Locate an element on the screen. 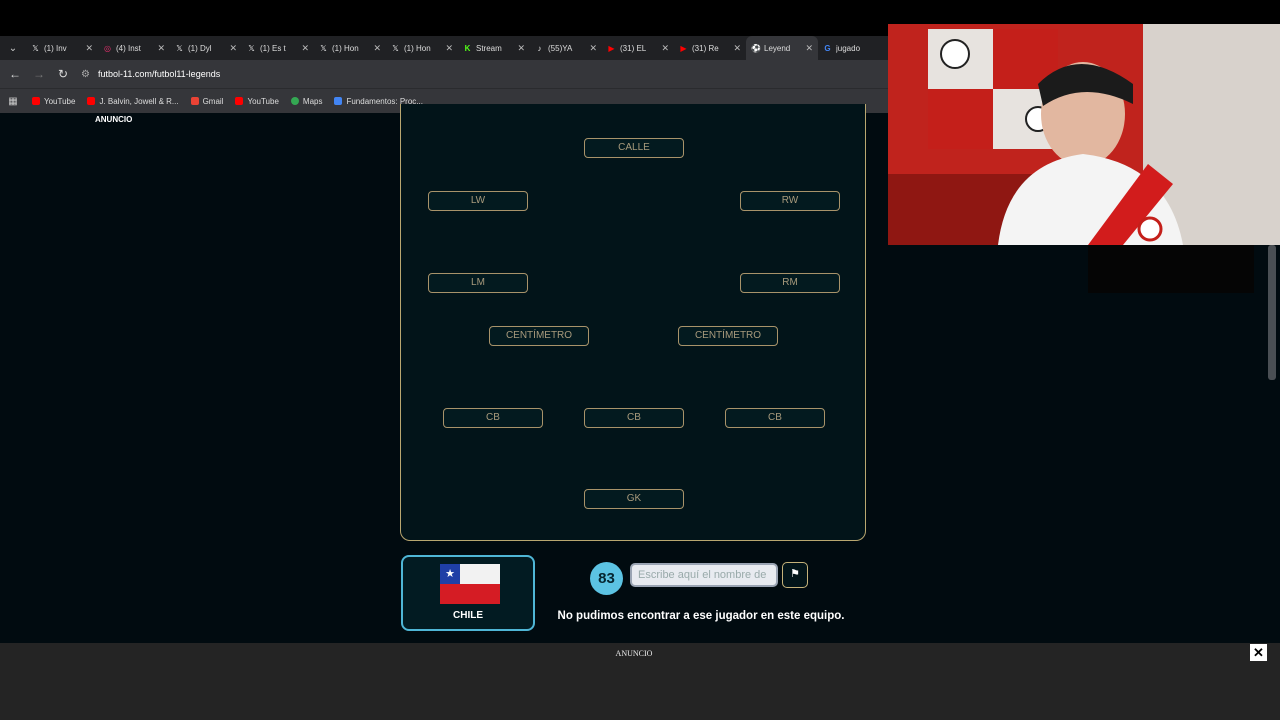 The width and height of the screenshot is (1280, 720). chile-flag-icon: ★ is located at coordinates (470, 584).